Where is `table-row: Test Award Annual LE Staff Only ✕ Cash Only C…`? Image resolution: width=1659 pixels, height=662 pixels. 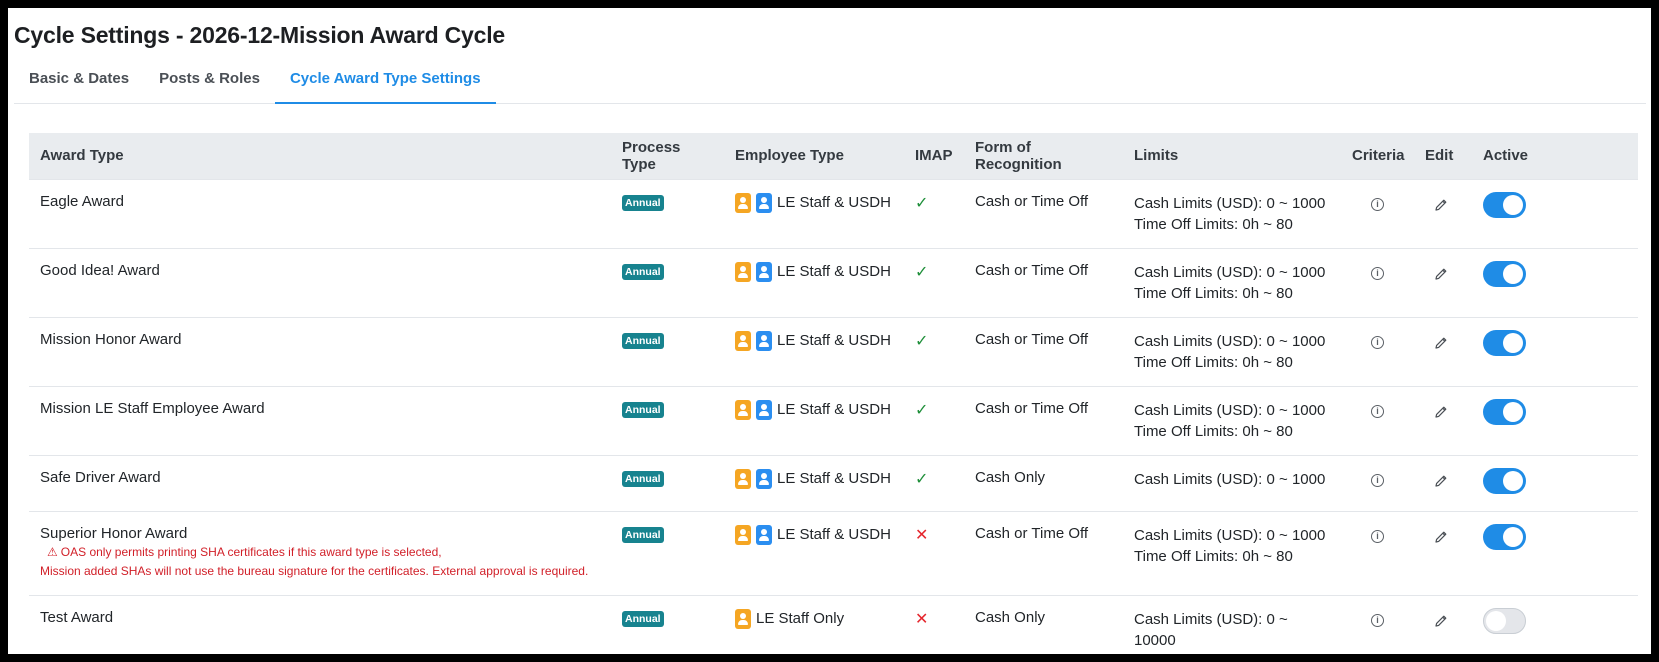 table-row: Test Award Annual LE Staff Only ✕ Cash Only C… is located at coordinates (833, 623).